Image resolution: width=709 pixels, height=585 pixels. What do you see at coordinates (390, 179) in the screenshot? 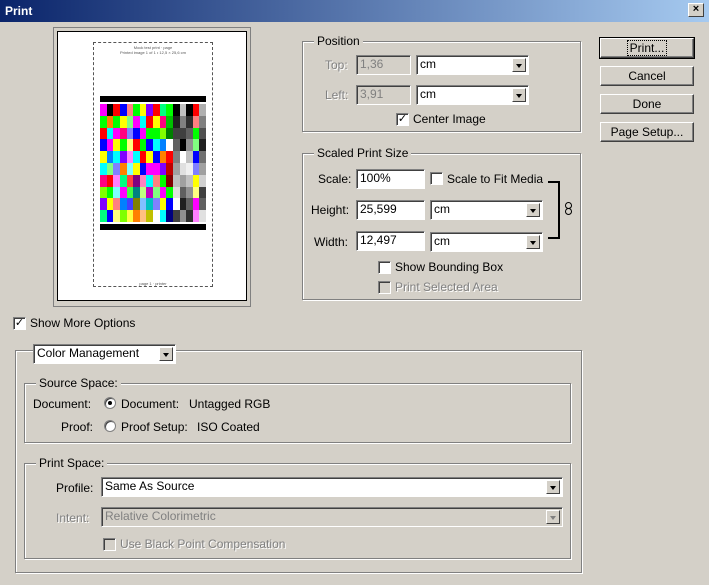
I see `scale-field: 100%` at bounding box center [390, 179].